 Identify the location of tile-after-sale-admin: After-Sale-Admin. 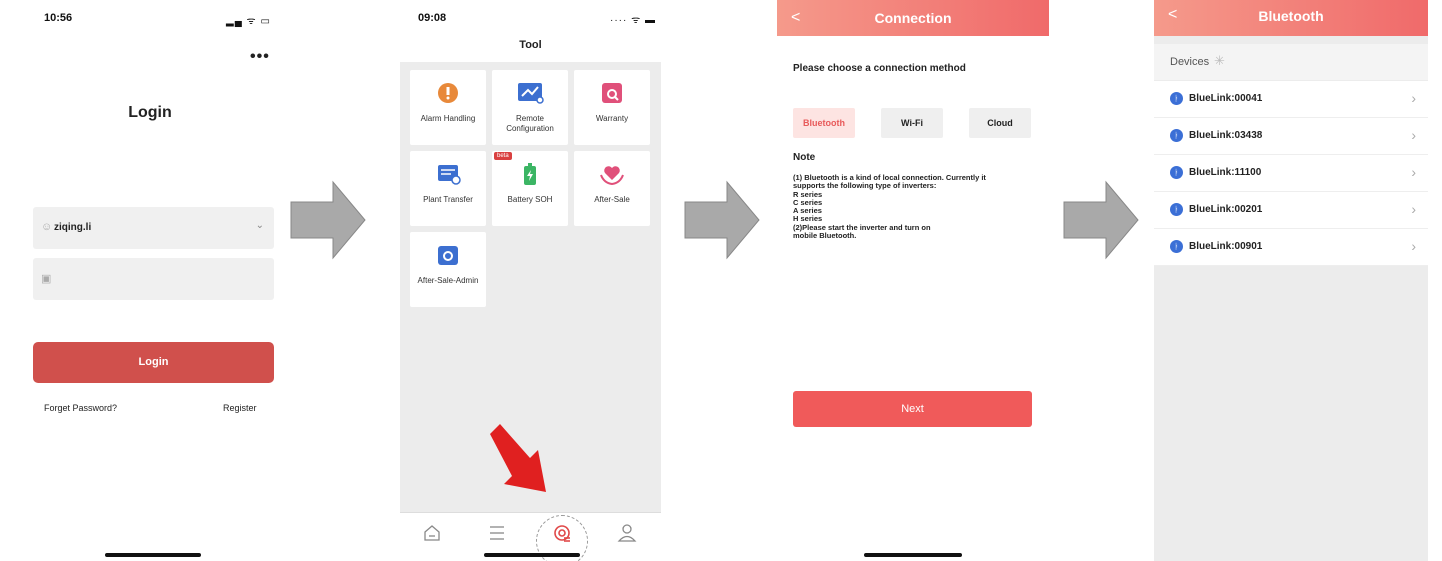
(448, 269).